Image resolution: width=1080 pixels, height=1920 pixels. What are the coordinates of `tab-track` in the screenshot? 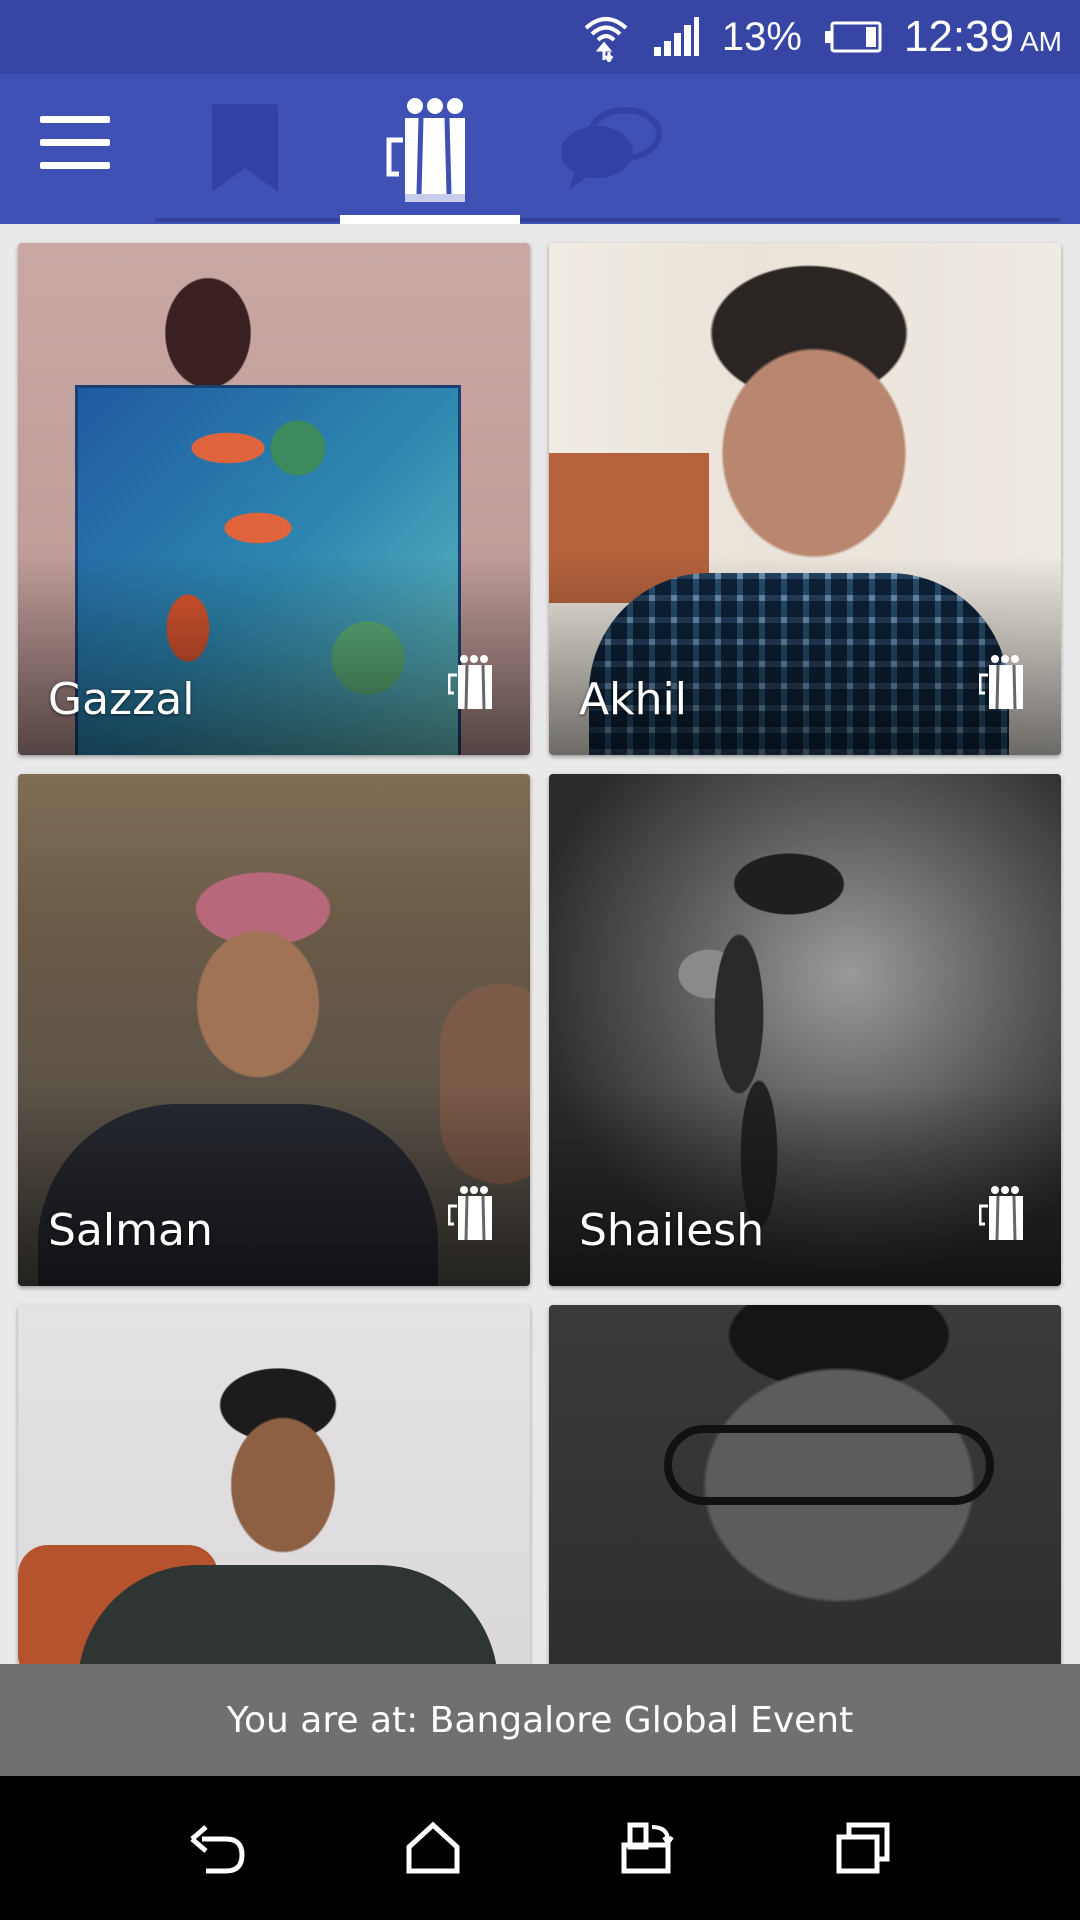 It's located at (607, 220).